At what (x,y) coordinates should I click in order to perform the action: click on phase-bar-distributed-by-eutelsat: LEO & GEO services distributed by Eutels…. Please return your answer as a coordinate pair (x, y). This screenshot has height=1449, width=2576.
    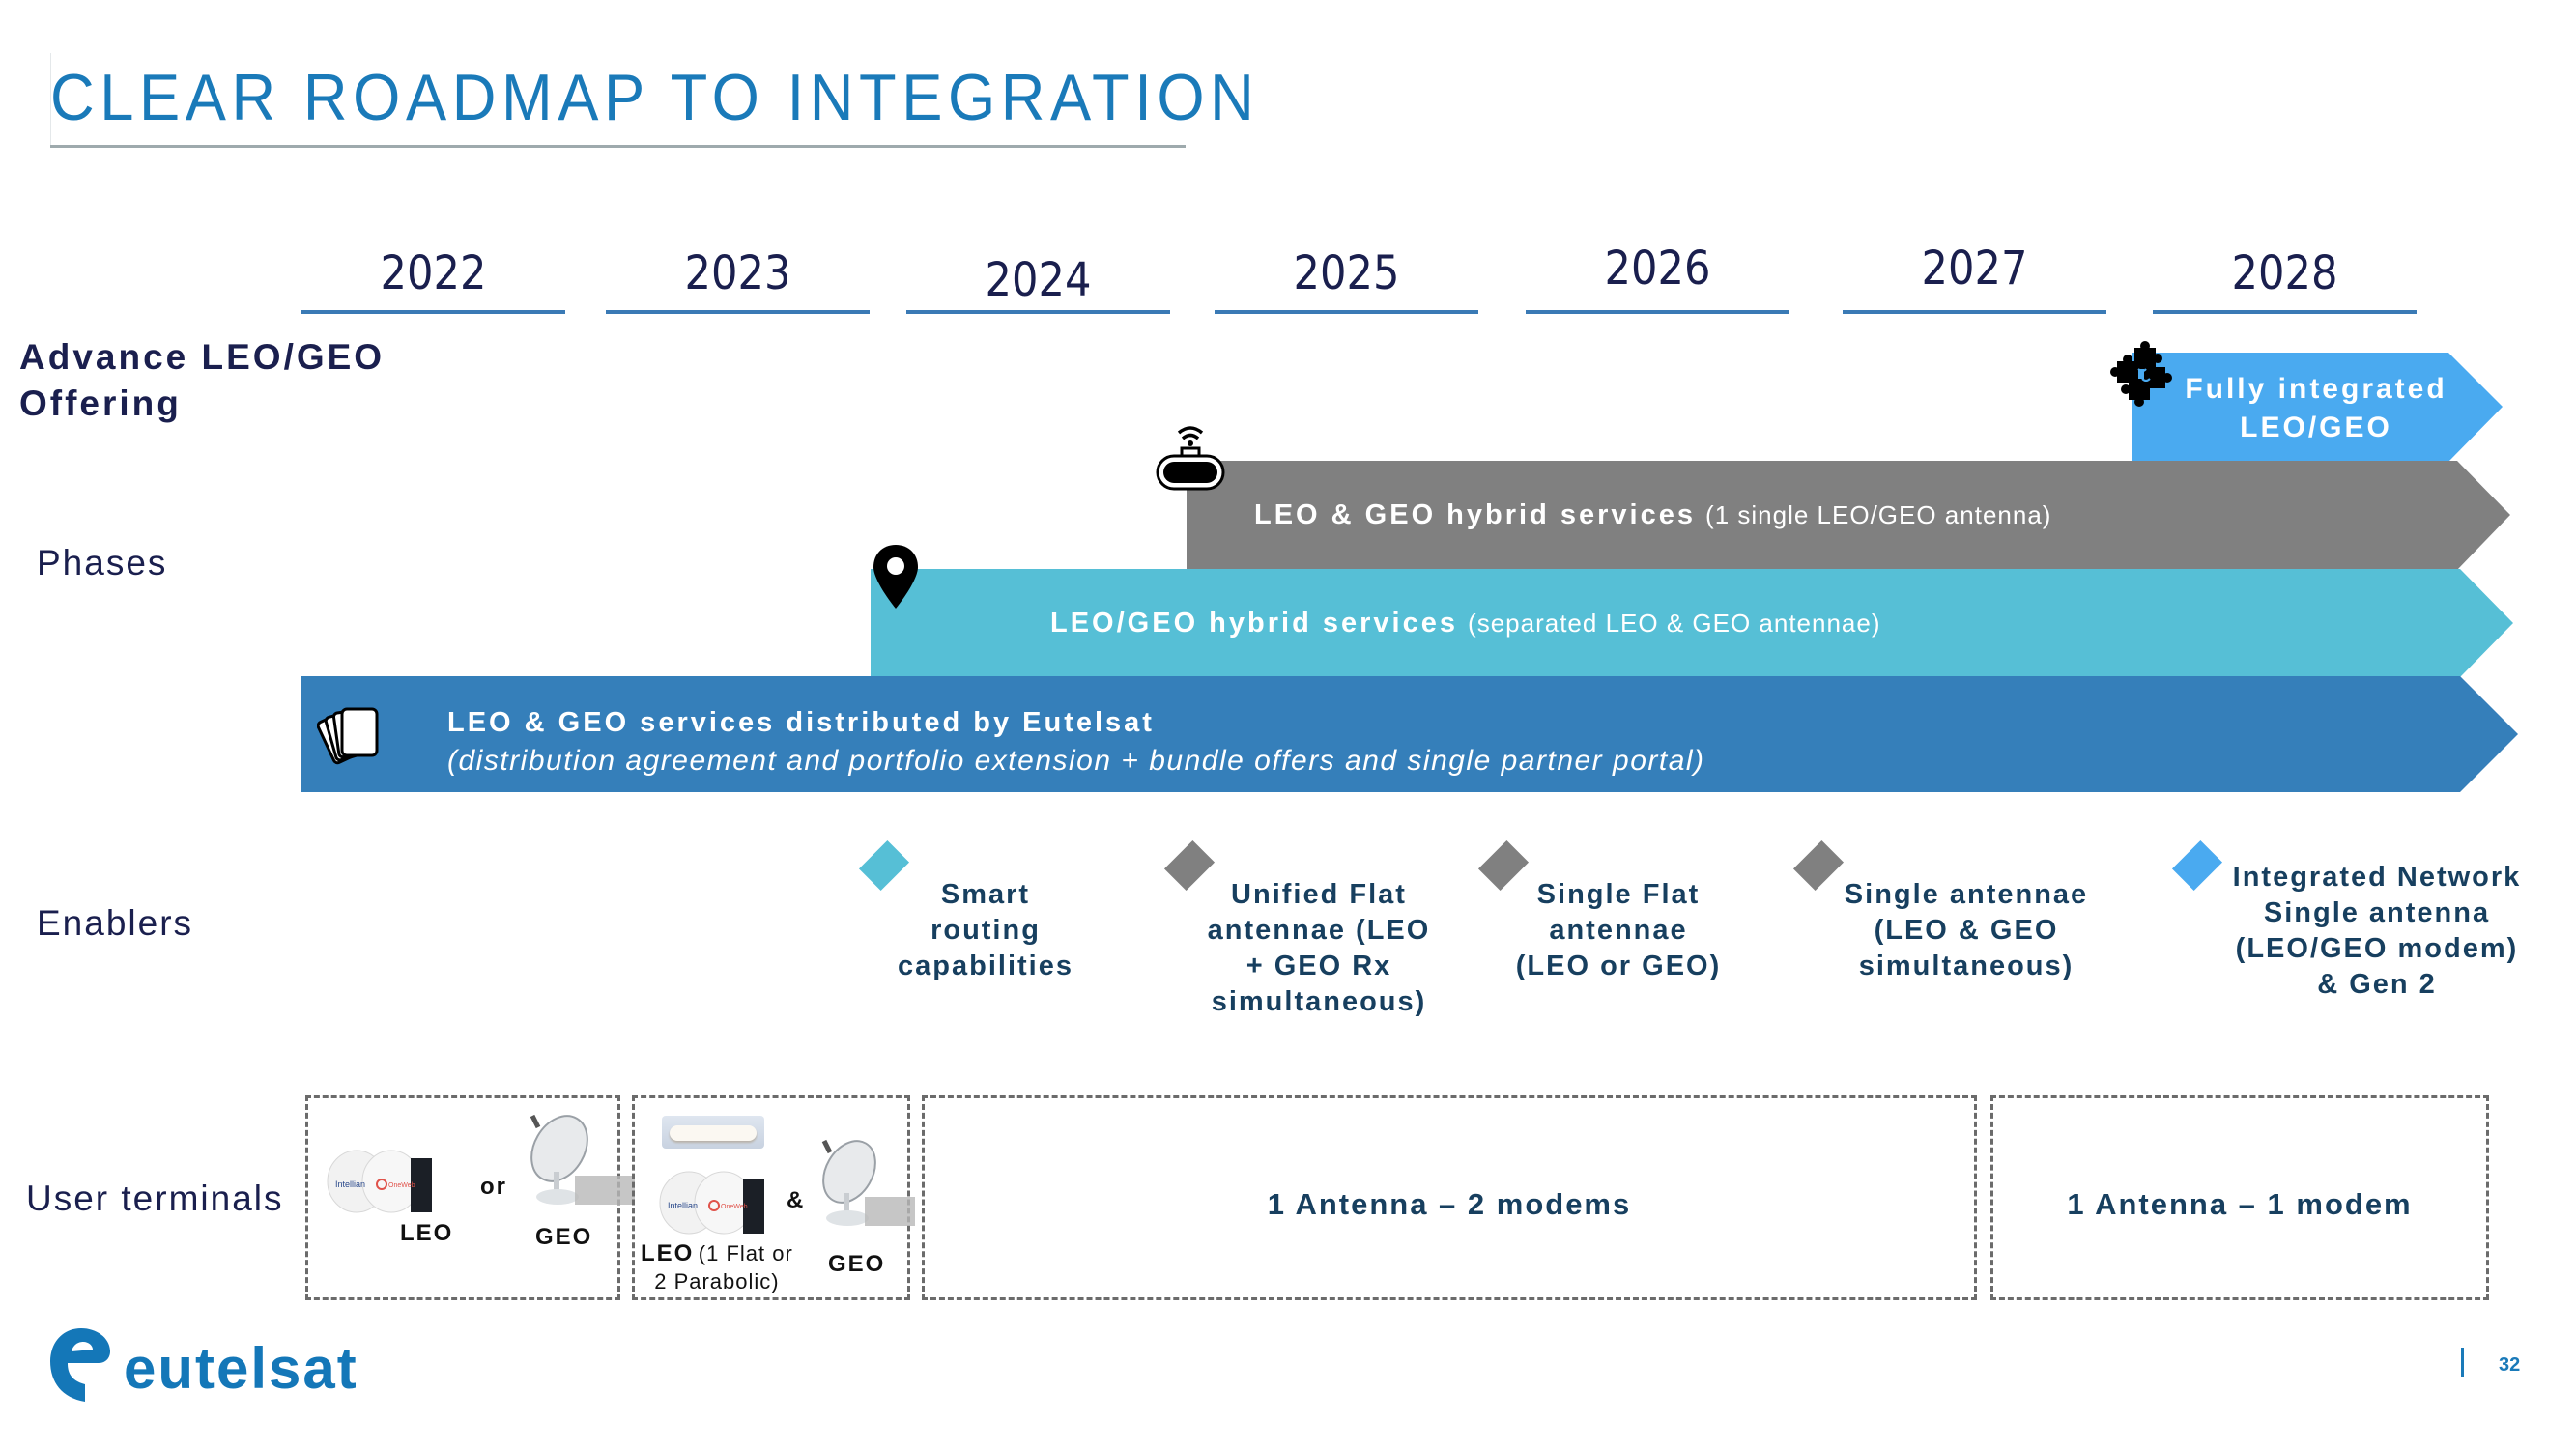
    Looking at the image, I should click on (1412, 734).